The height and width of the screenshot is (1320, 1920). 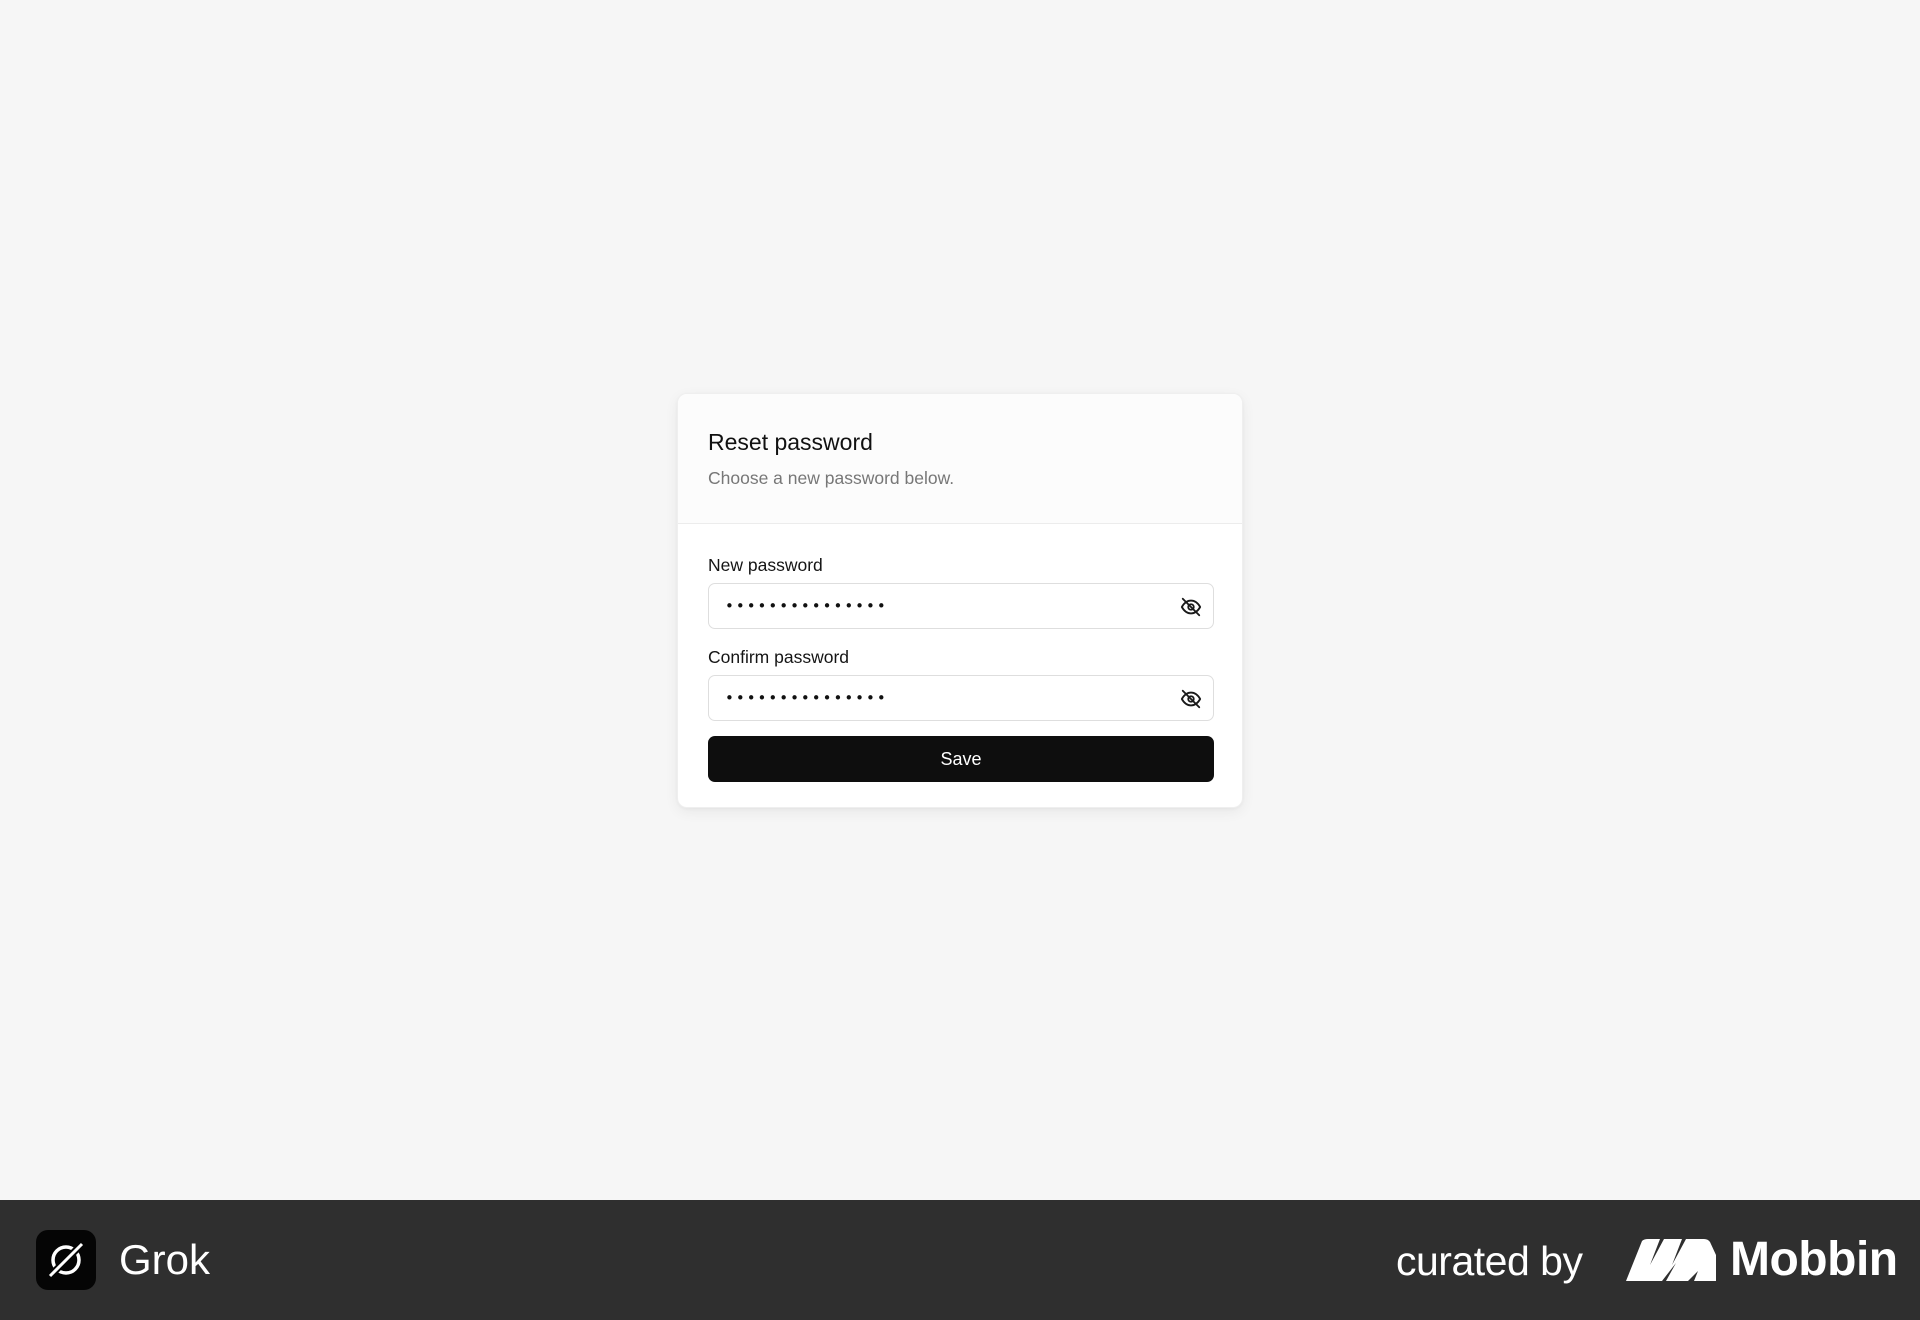 What do you see at coordinates (1489, 1261) in the screenshot?
I see `curated-by-text: curated by` at bounding box center [1489, 1261].